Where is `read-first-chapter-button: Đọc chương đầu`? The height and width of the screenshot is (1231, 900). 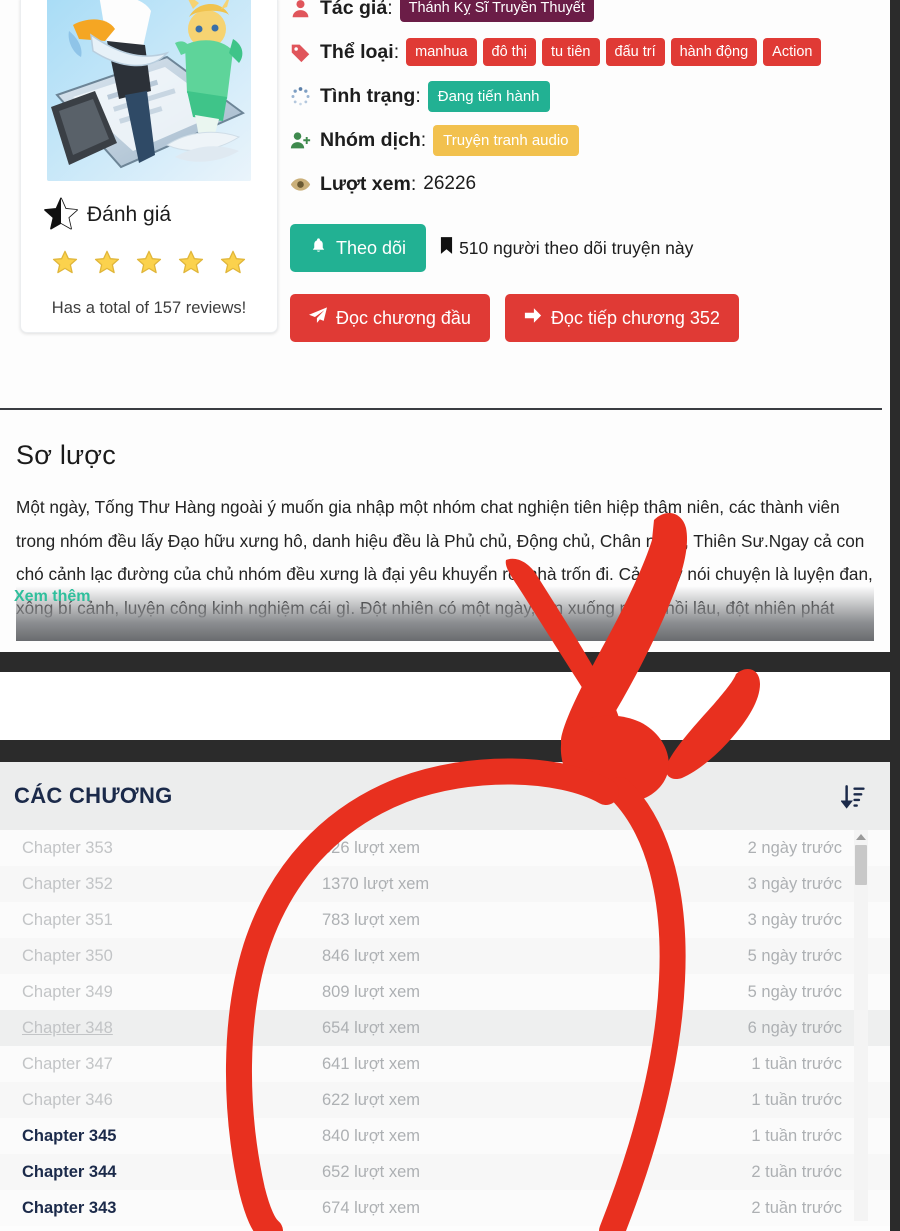 read-first-chapter-button: Đọc chương đầu is located at coordinates (390, 318).